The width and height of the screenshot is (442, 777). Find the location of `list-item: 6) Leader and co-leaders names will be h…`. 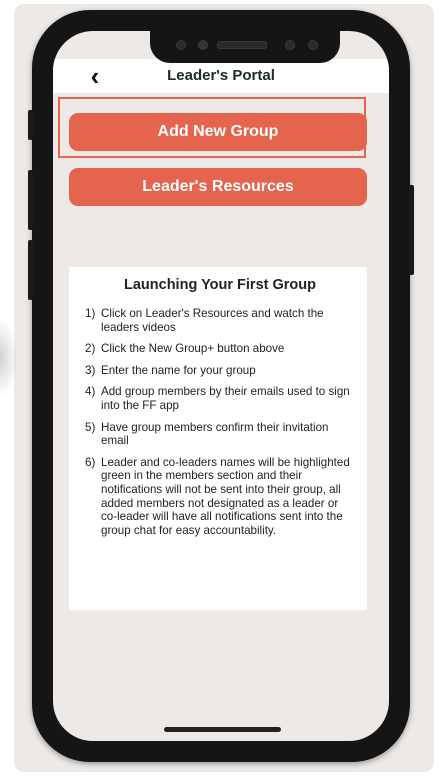

list-item: 6) Leader and co-leaders names will be h… is located at coordinates (220, 497).